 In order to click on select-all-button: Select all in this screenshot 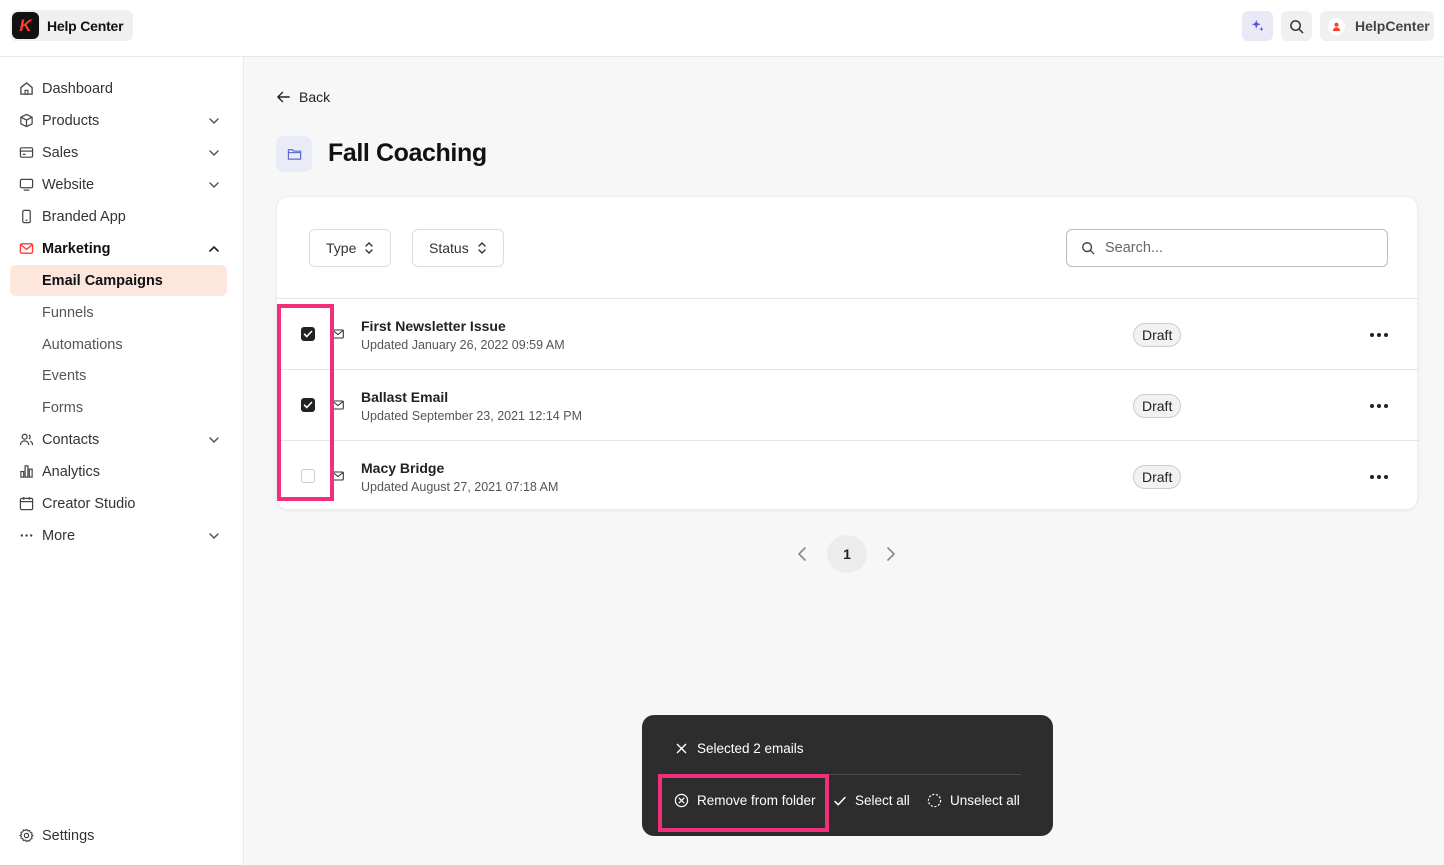, I will do `click(871, 800)`.